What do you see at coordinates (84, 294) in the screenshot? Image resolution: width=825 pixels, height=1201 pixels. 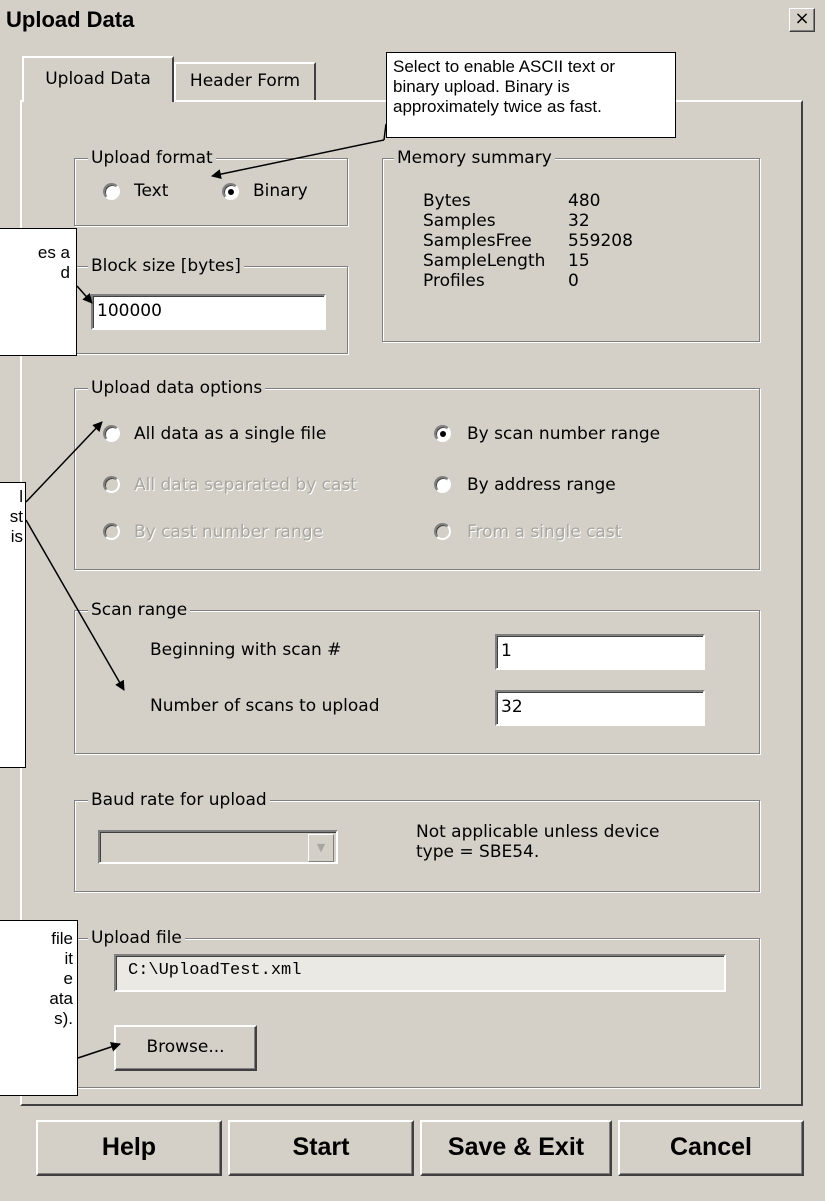 I see `arrow-block-size` at bounding box center [84, 294].